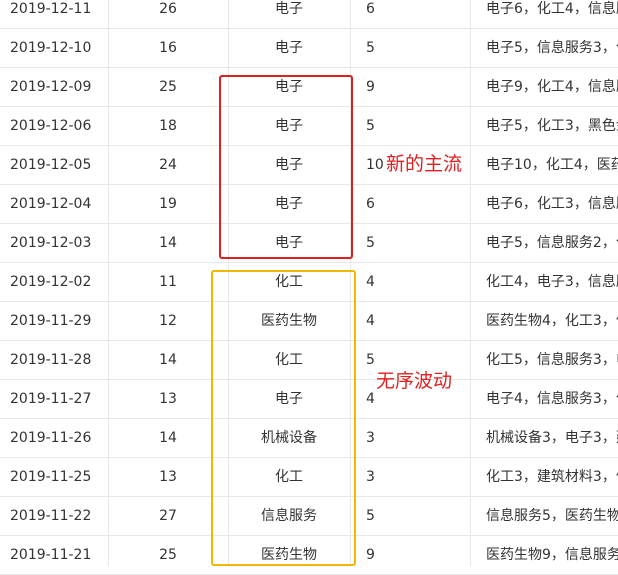 The width and height of the screenshot is (618, 575). I want to click on count-cell: 16, so click(168, 48).